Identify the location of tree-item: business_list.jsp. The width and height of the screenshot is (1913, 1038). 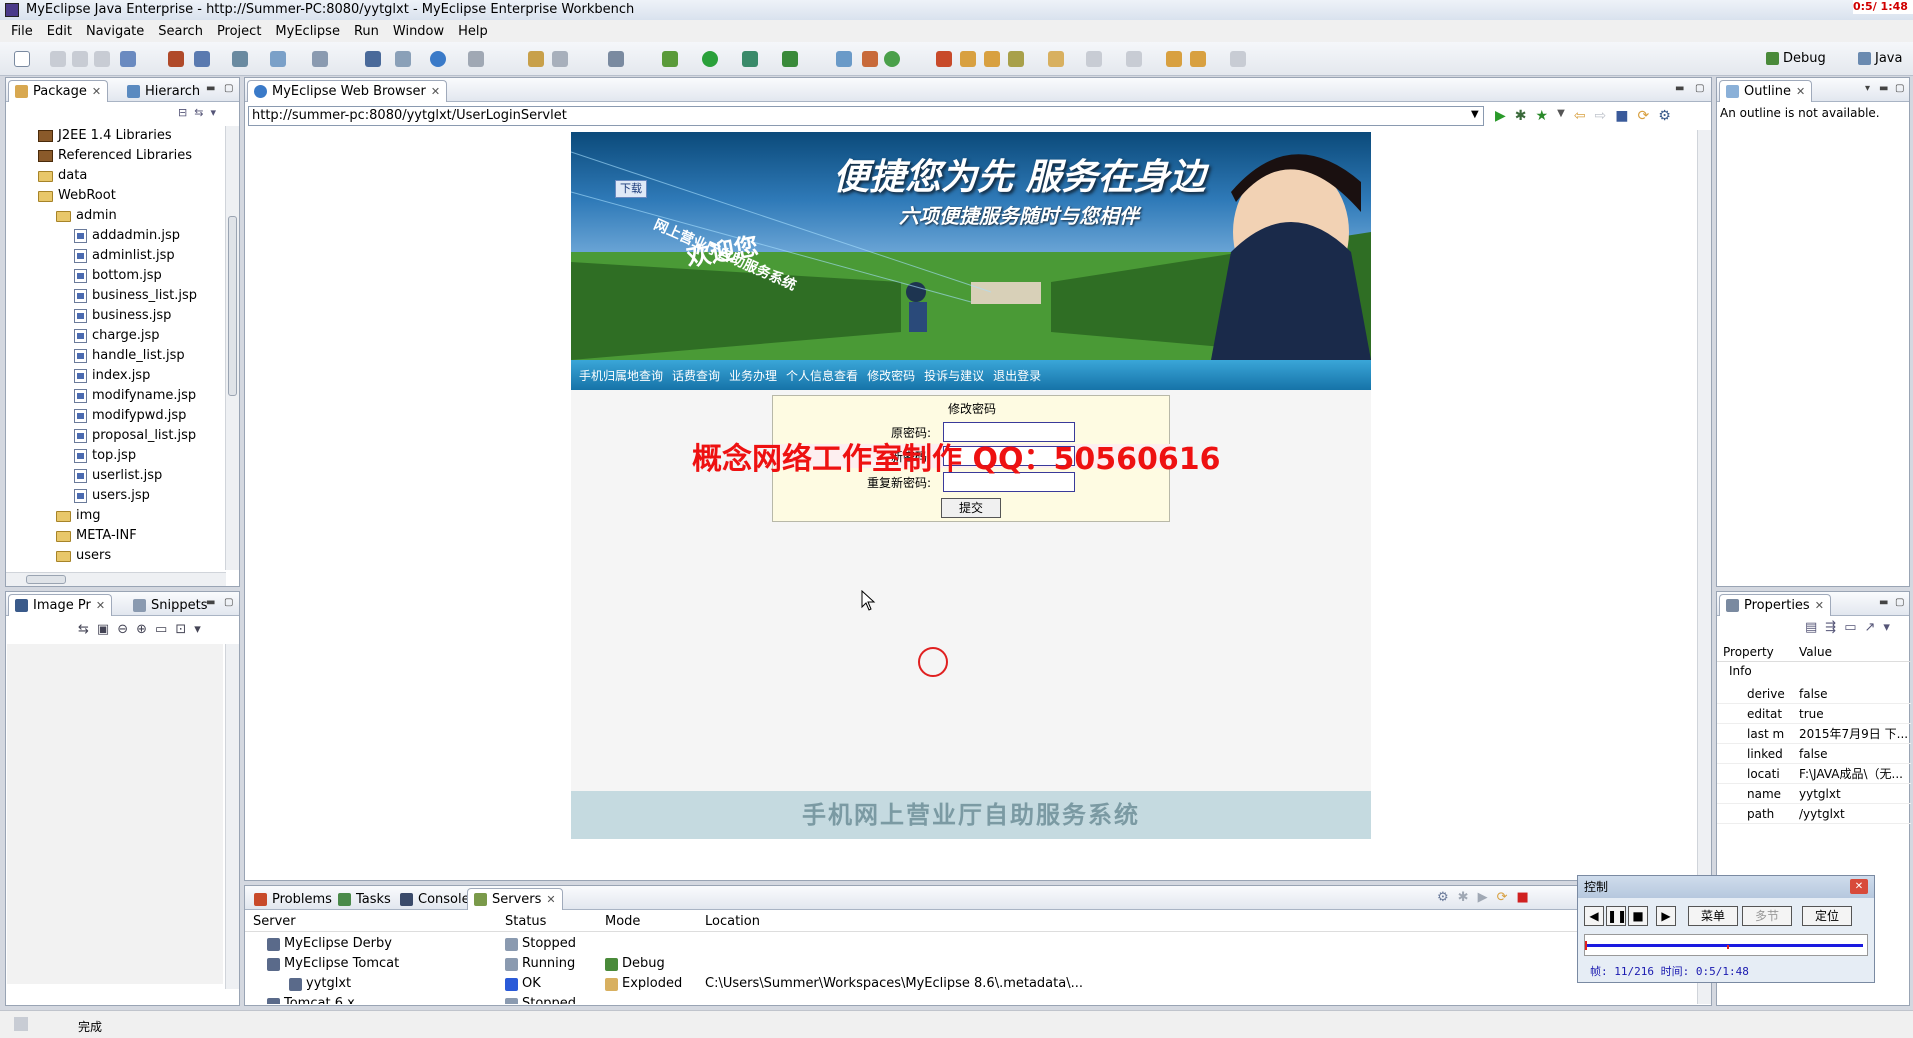
(115, 296).